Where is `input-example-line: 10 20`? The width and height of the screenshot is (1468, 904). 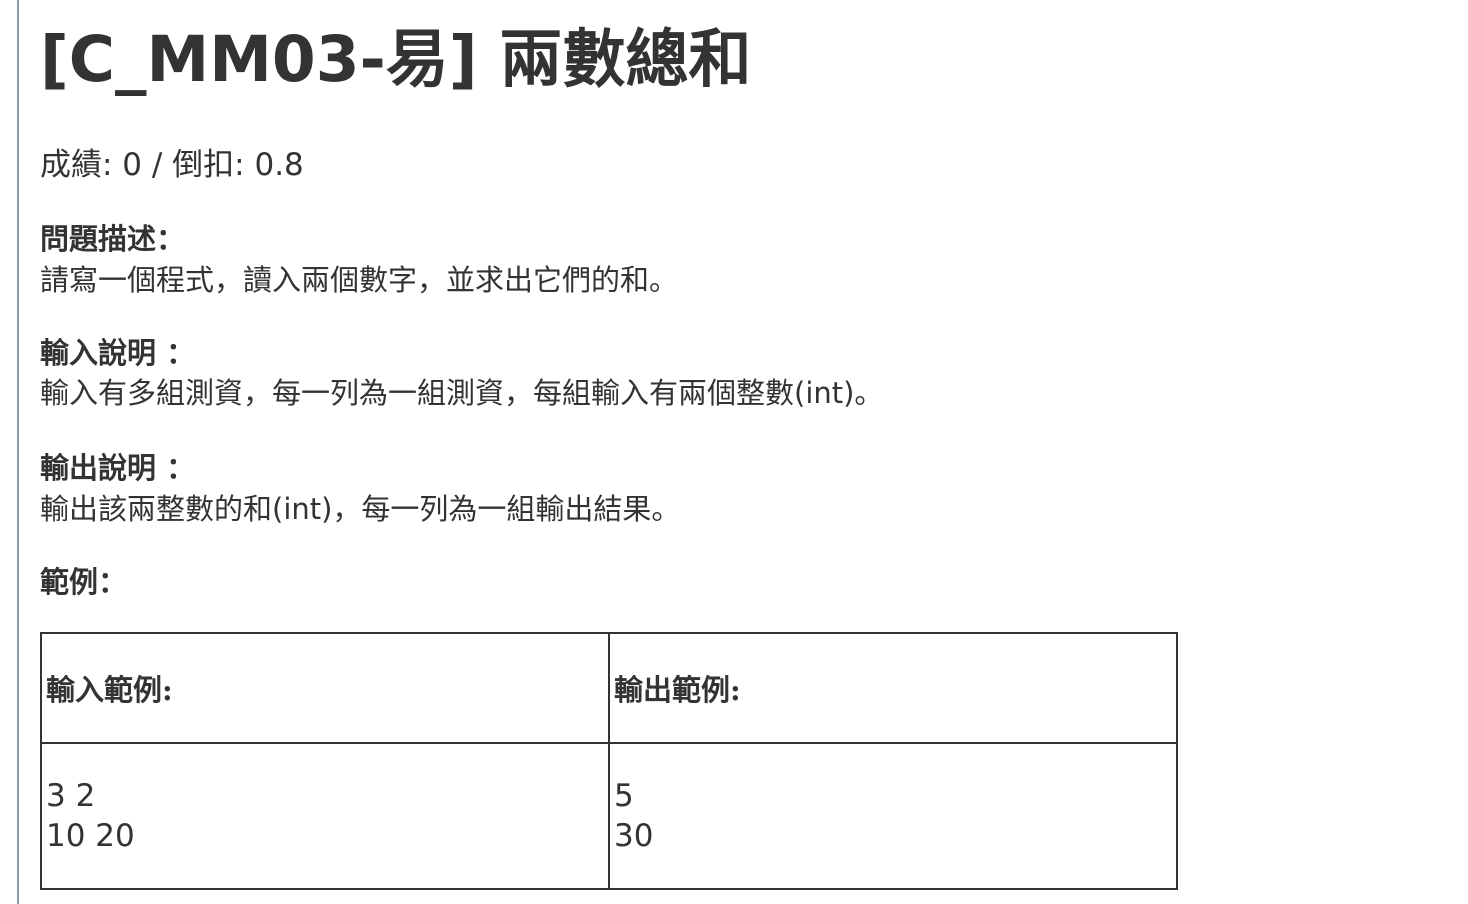 input-example-line: 10 20 is located at coordinates (90, 836).